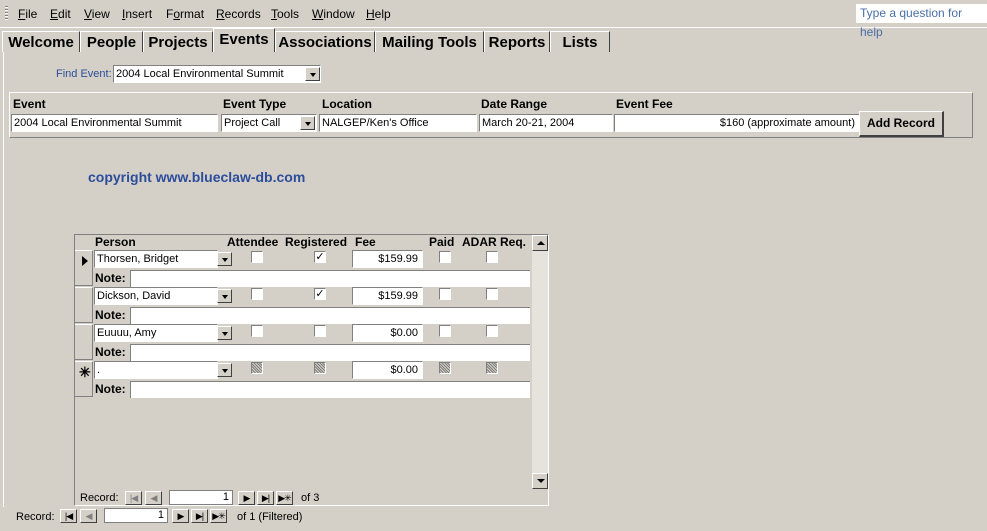 Image resolution: width=987 pixels, height=531 pixels. I want to click on subform-scrollbar, so click(540, 362).